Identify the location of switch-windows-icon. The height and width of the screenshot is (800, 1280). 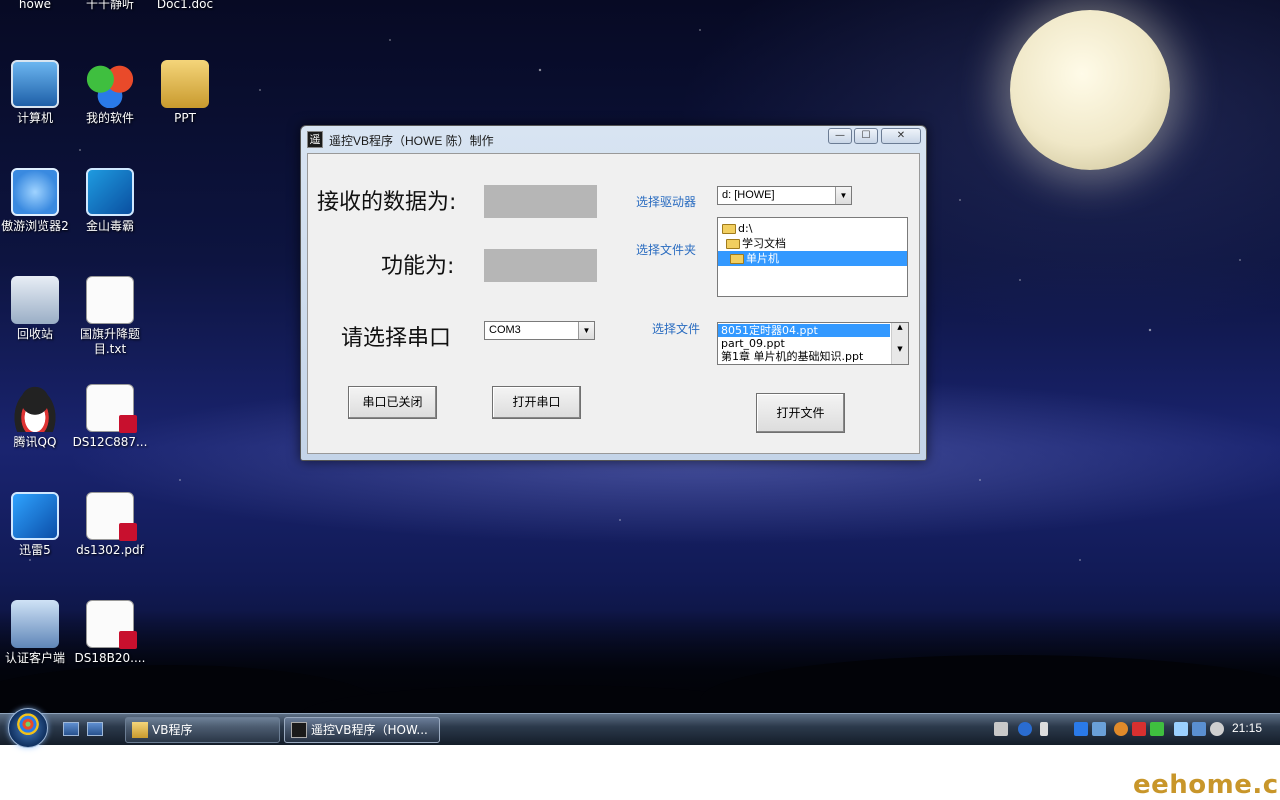
(95, 729).